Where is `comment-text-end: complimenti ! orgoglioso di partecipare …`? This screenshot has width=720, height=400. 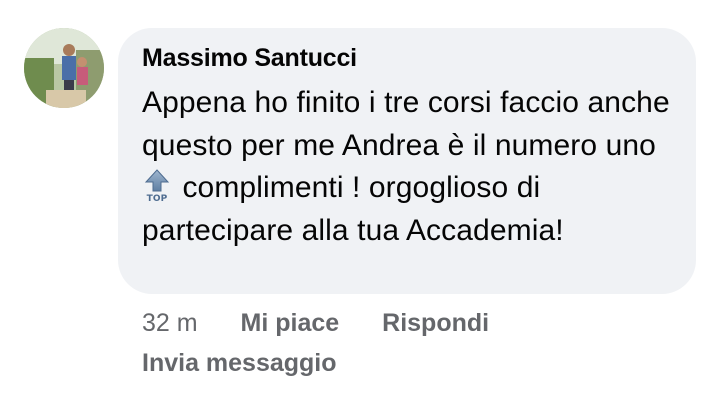
comment-text-end: complimenti ! orgoglioso di partecipare … is located at coordinates (353, 209).